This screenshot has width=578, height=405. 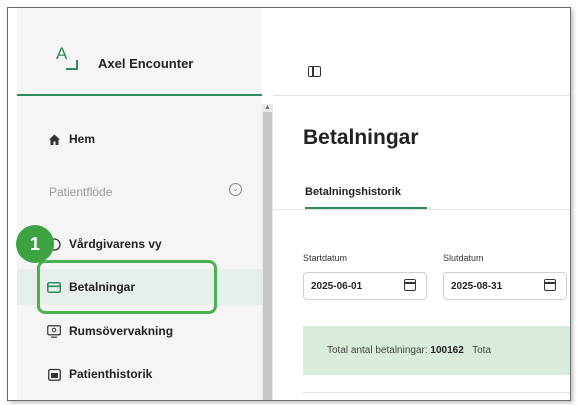 What do you see at coordinates (436, 392) in the screenshot?
I see `content-divider` at bounding box center [436, 392].